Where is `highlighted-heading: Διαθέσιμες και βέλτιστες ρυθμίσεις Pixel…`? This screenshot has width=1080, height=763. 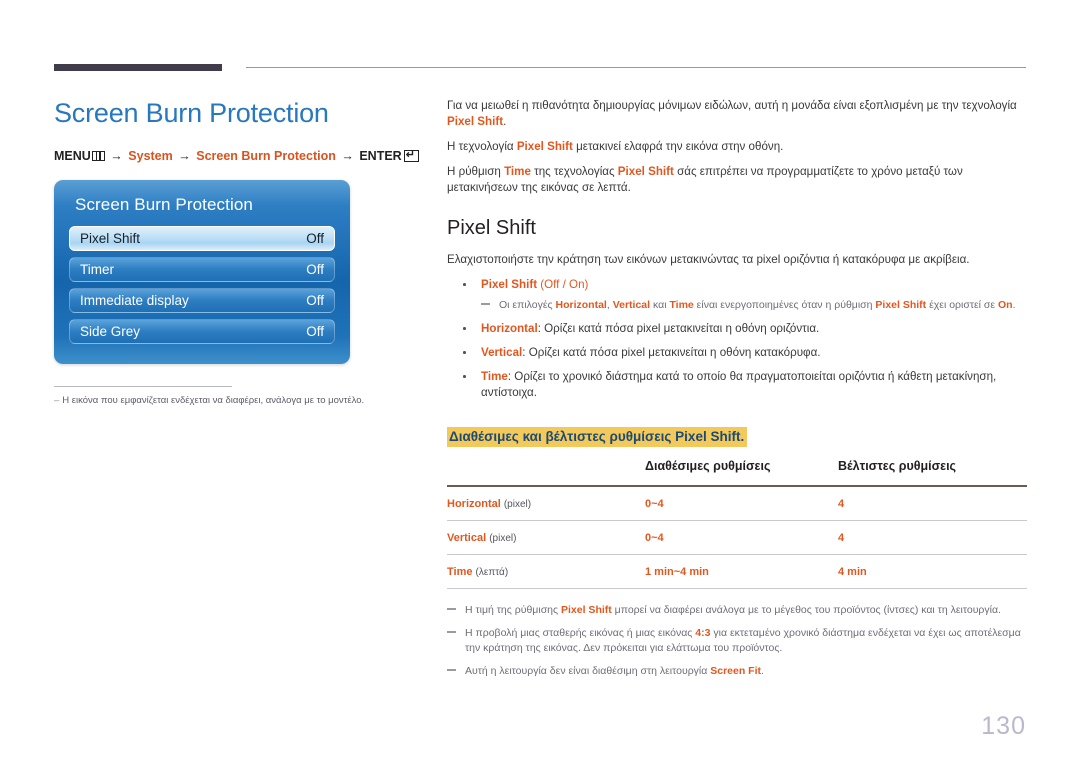
highlighted-heading: Διαθέσιμες και βέλτιστες ρυθμίσεις Pixel… is located at coordinates (597, 437).